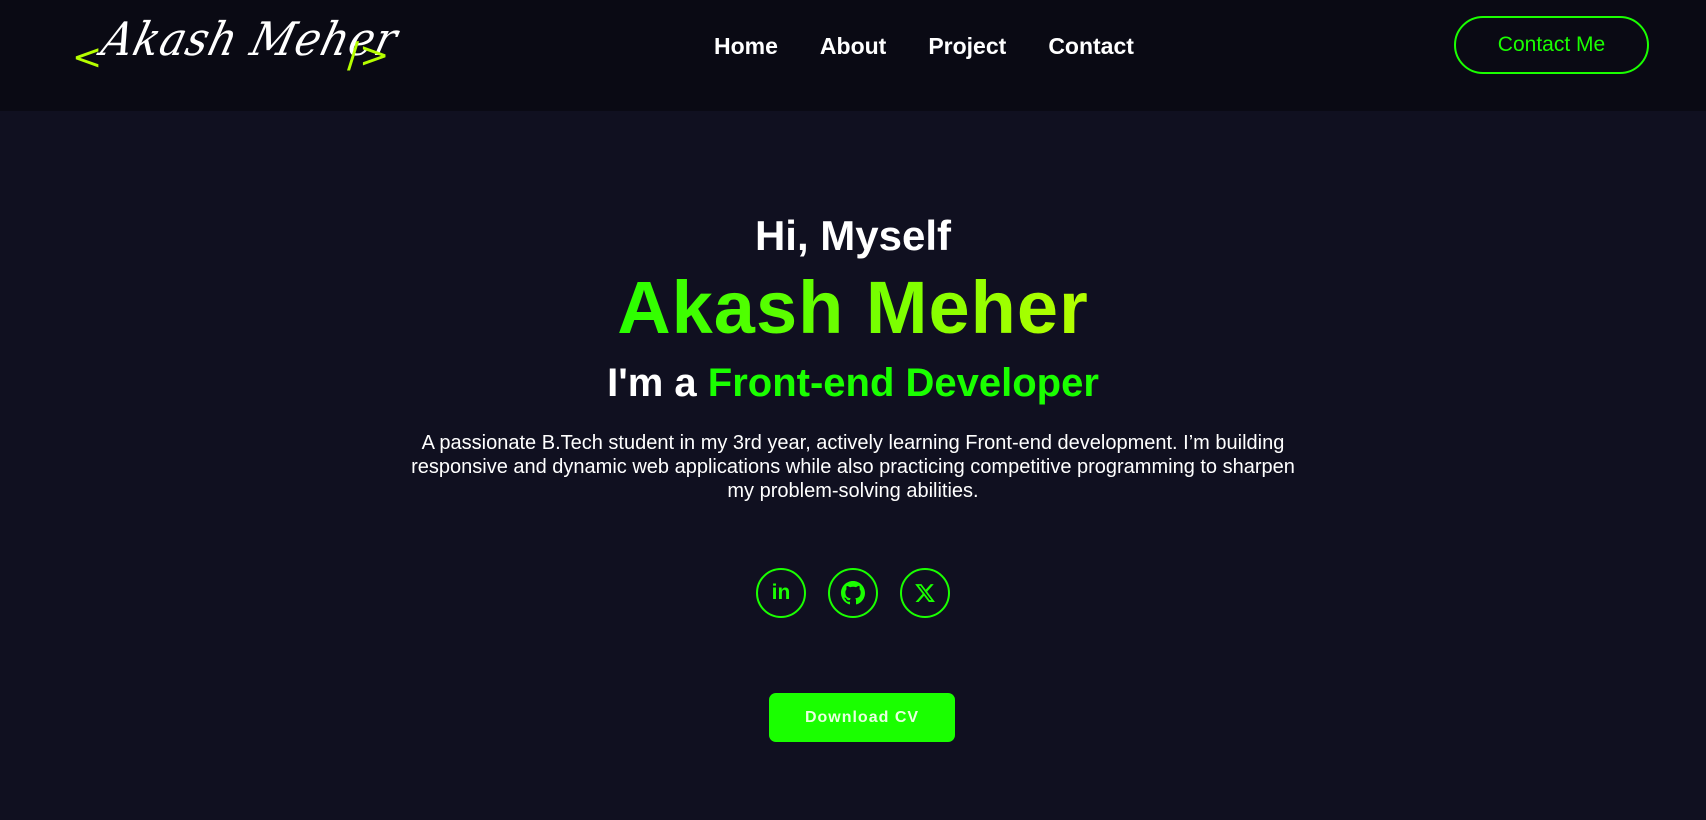 The width and height of the screenshot is (1706, 820). I want to click on x-twitter-link, so click(925, 593).